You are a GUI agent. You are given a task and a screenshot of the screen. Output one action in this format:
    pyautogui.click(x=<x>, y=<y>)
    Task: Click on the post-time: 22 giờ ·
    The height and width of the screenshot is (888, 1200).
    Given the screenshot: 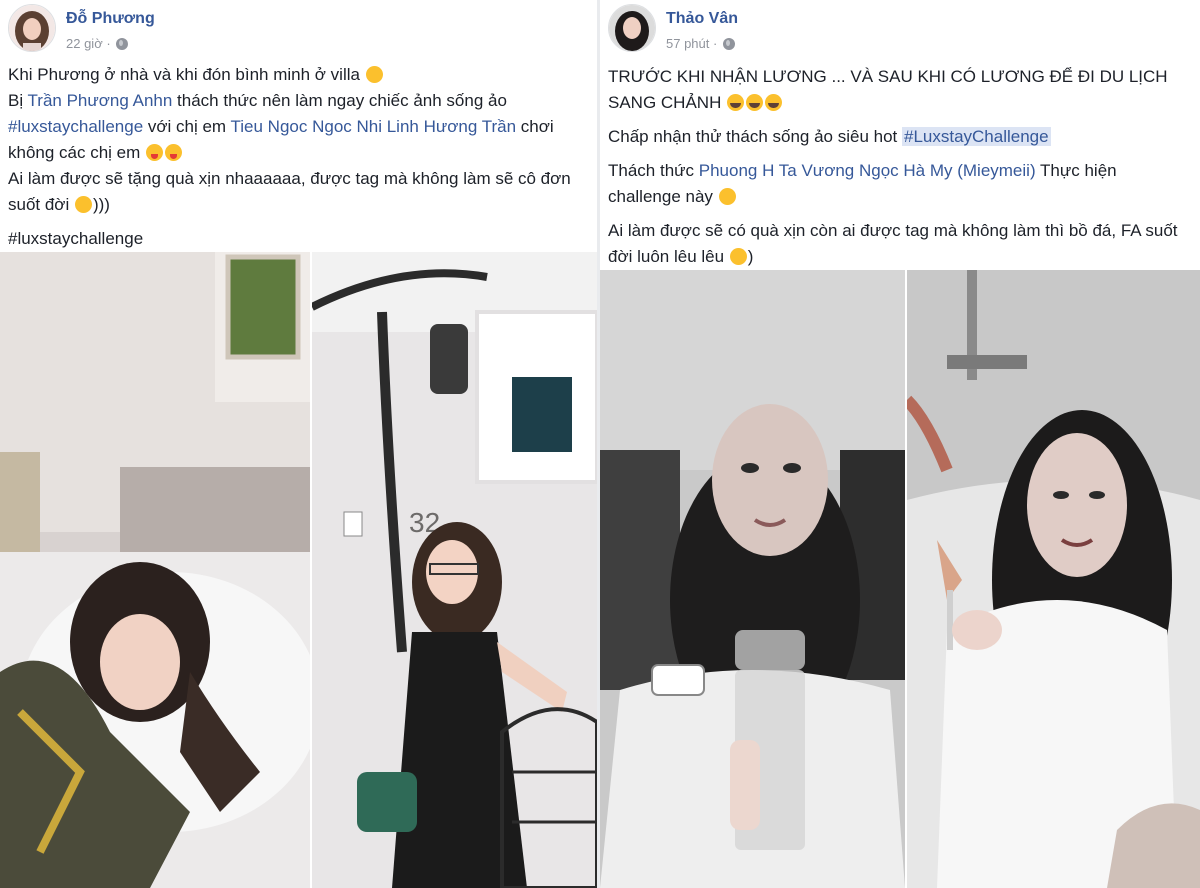 What is the action you would take?
    pyautogui.click(x=97, y=43)
    